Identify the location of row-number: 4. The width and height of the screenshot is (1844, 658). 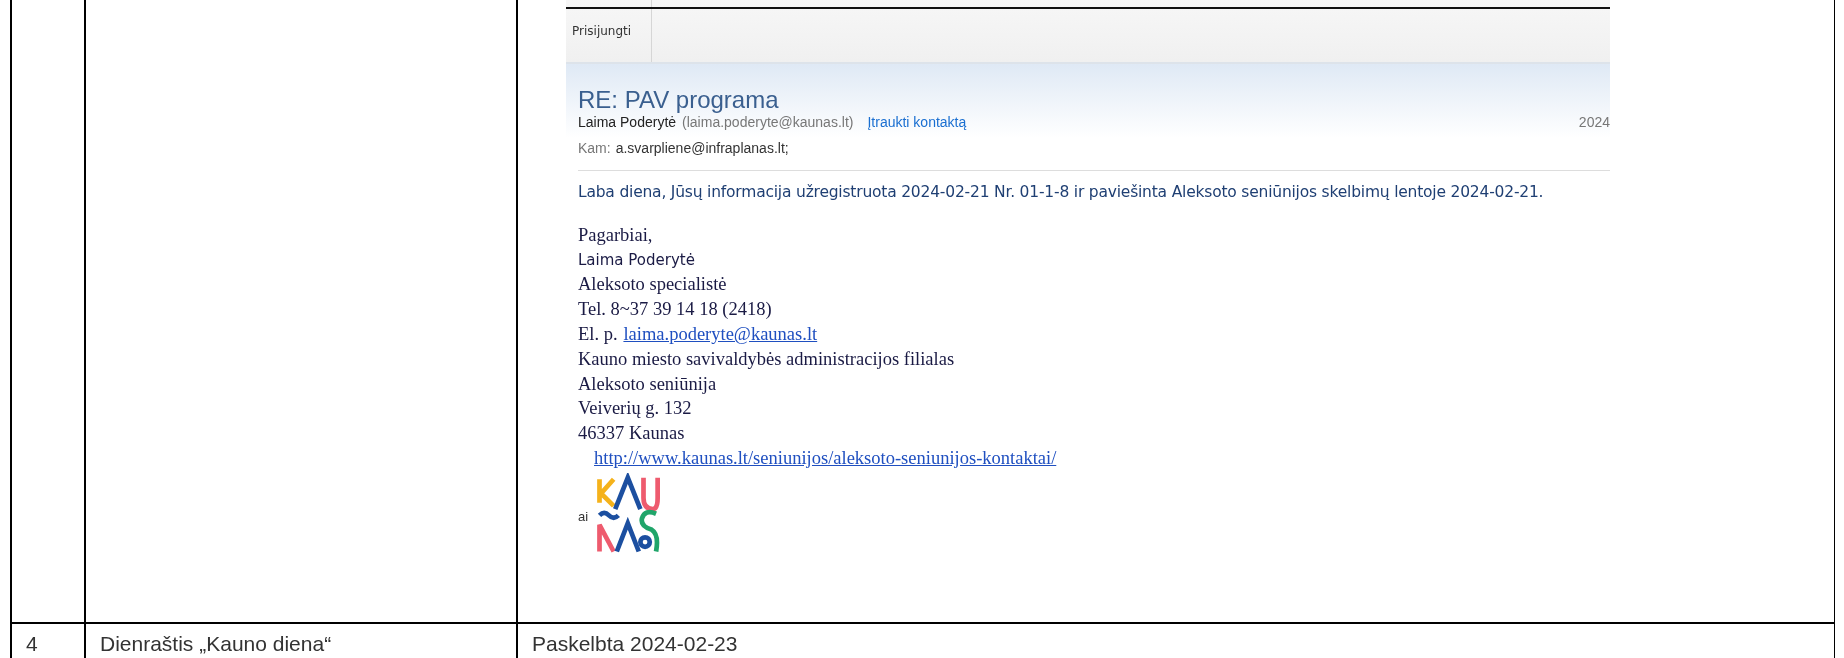
(49, 641).